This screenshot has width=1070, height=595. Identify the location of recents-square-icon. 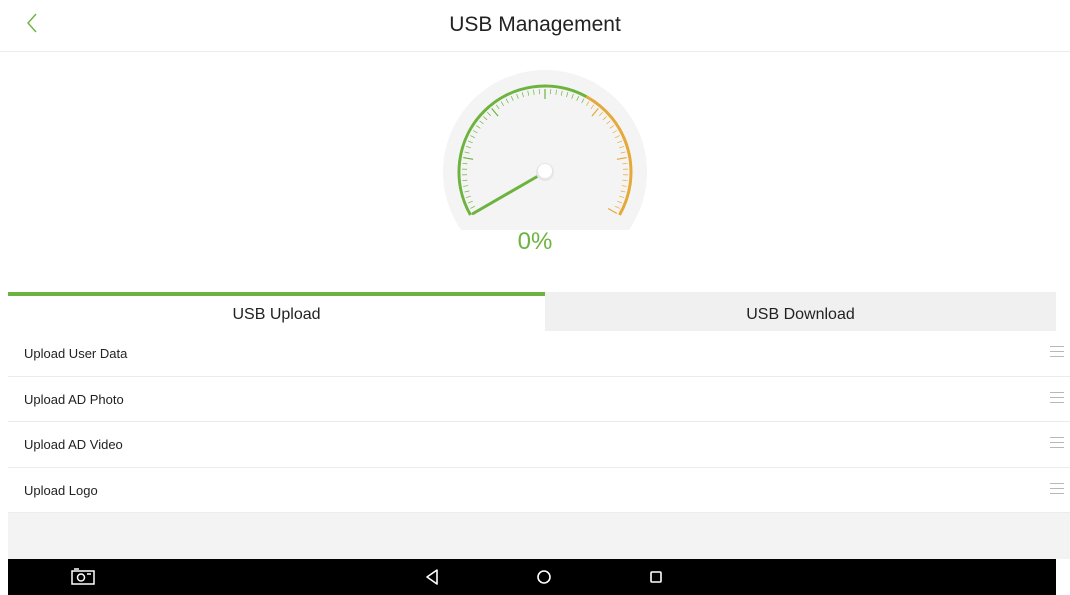
(656, 577).